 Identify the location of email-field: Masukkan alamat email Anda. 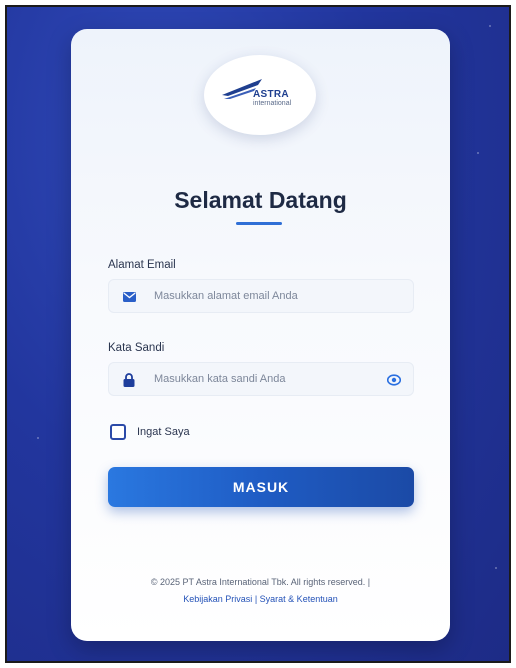
(261, 296).